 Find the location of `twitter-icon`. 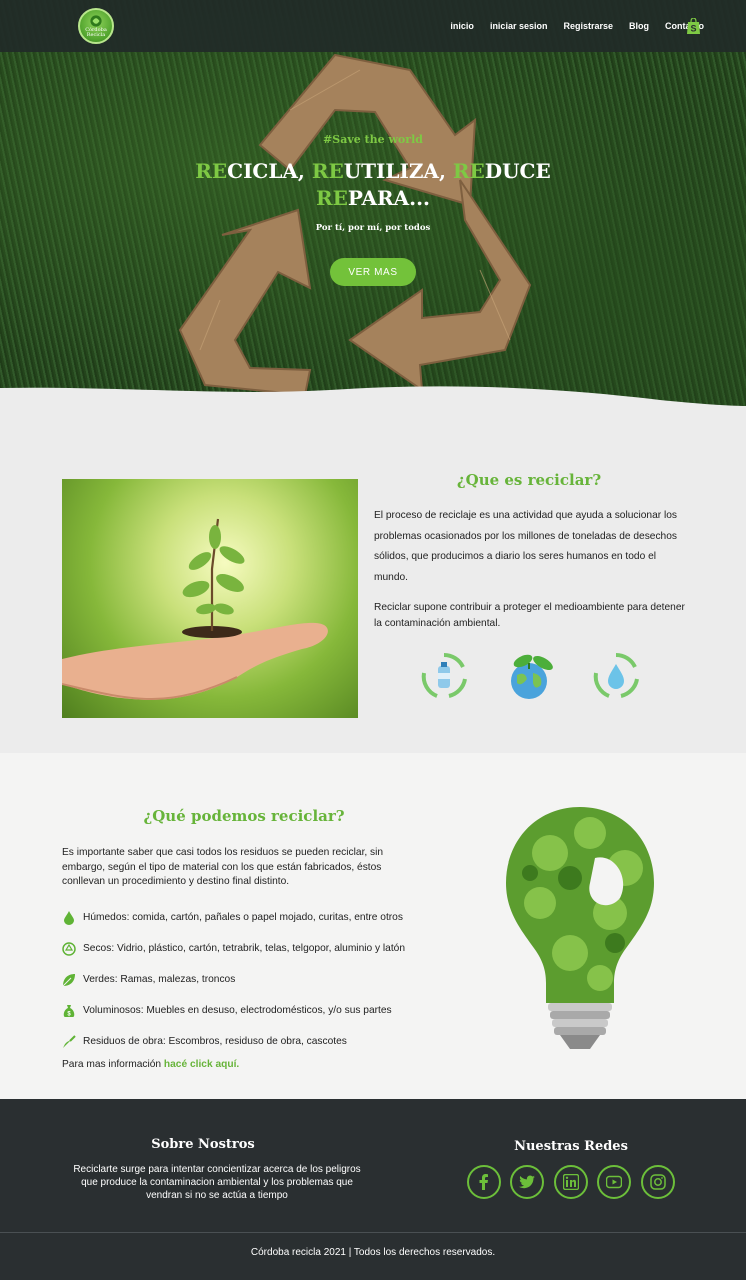

twitter-icon is located at coordinates (527, 1182).